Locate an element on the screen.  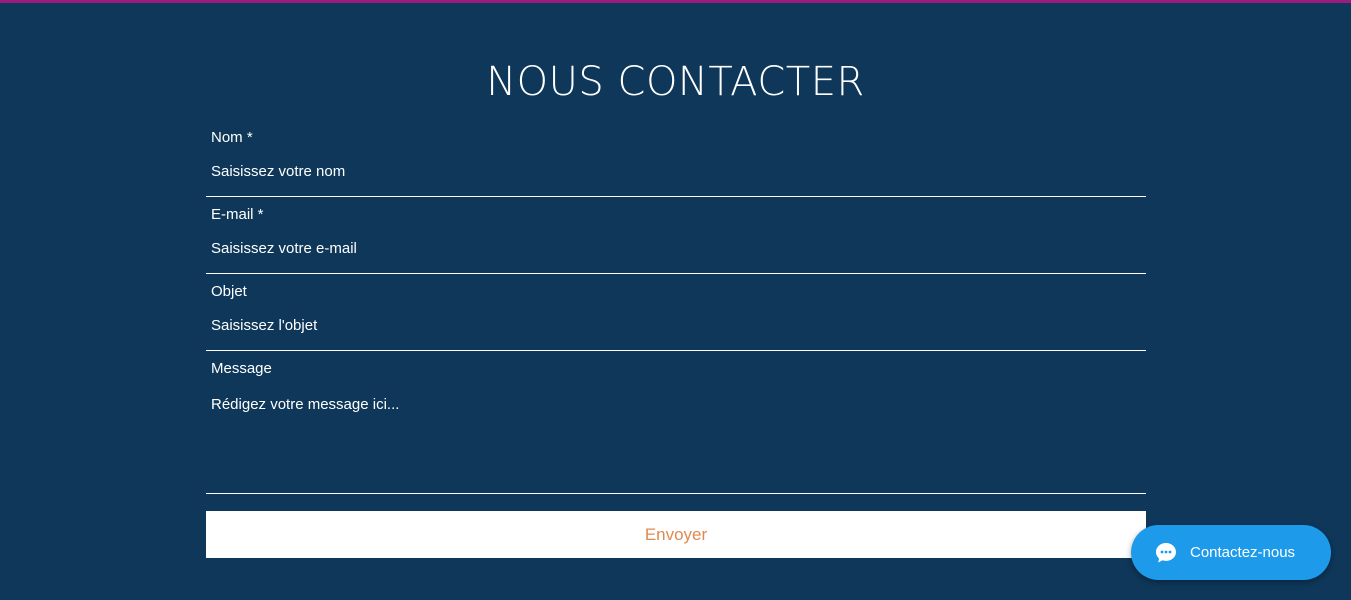
chat-widget-button: Contactez-nous is located at coordinates (1231, 552).